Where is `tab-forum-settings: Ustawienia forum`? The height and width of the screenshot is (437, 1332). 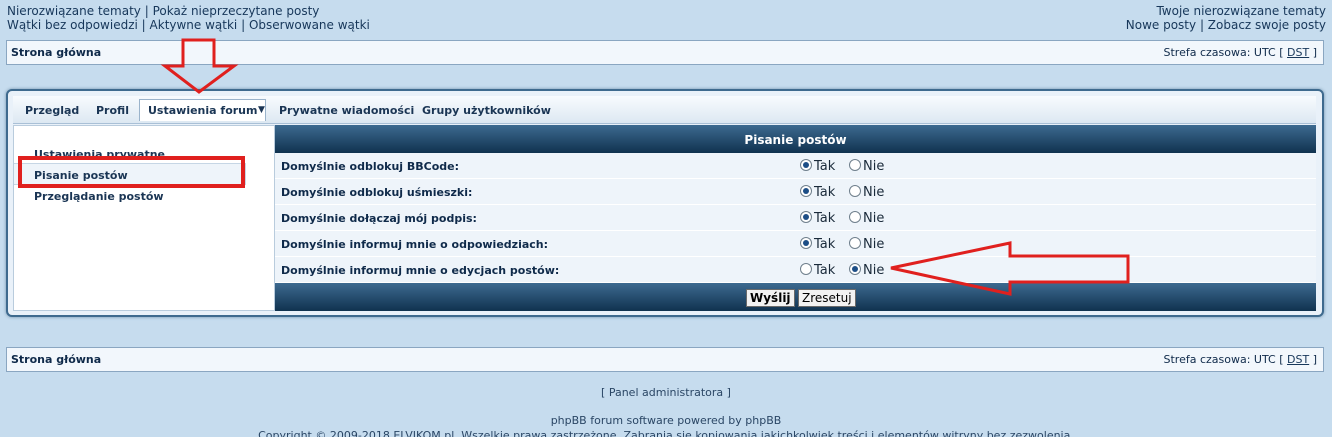 tab-forum-settings: Ustawienia forum is located at coordinates (203, 110).